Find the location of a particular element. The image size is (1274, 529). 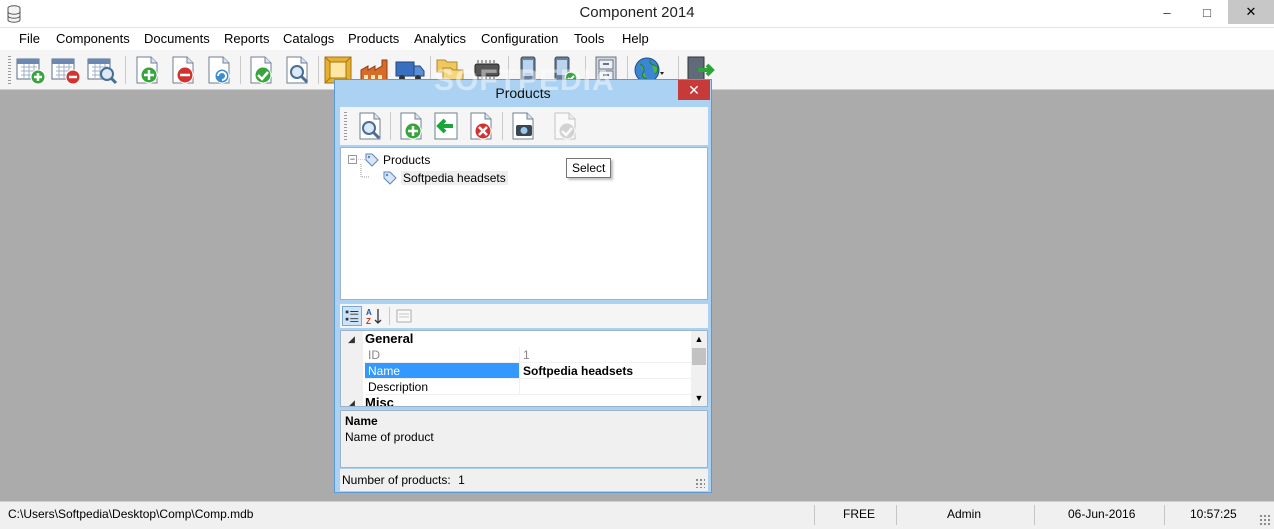

property-name-id: ID is located at coordinates (442, 355).